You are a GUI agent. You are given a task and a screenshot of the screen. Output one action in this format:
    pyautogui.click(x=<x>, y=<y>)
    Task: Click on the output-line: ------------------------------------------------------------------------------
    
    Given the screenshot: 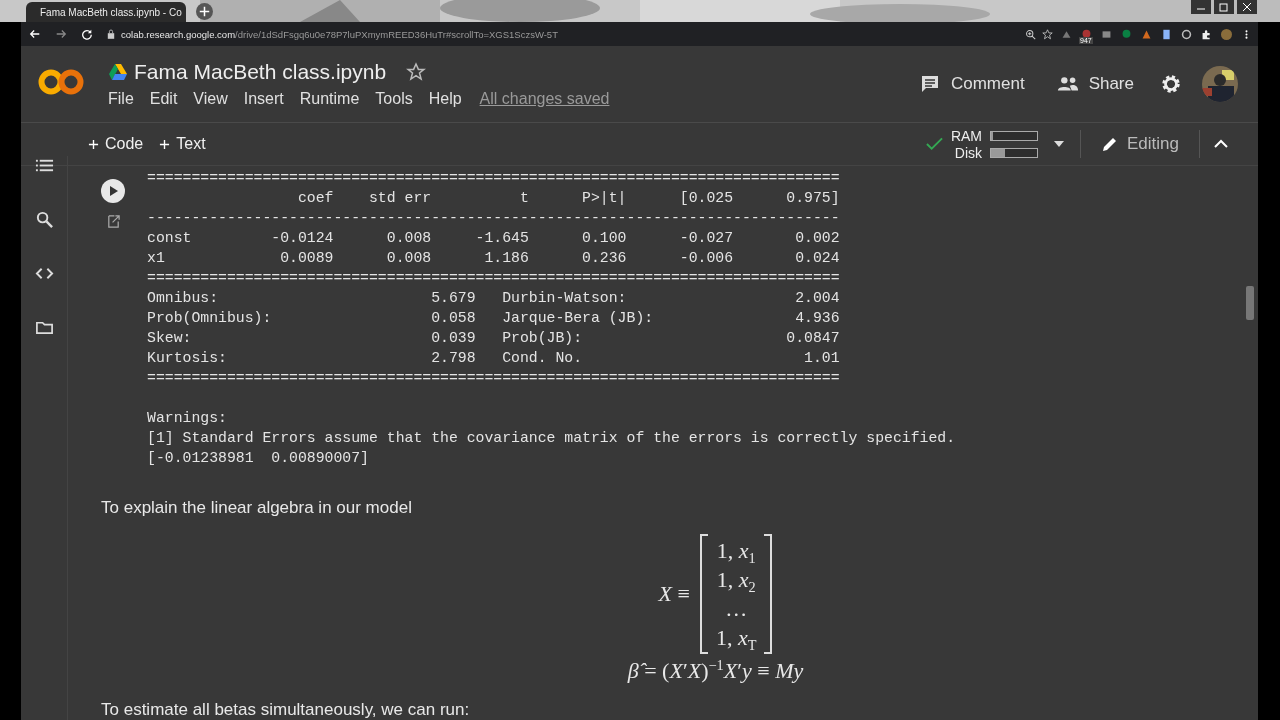 What is the action you would take?
    pyautogui.click(x=493, y=218)
    